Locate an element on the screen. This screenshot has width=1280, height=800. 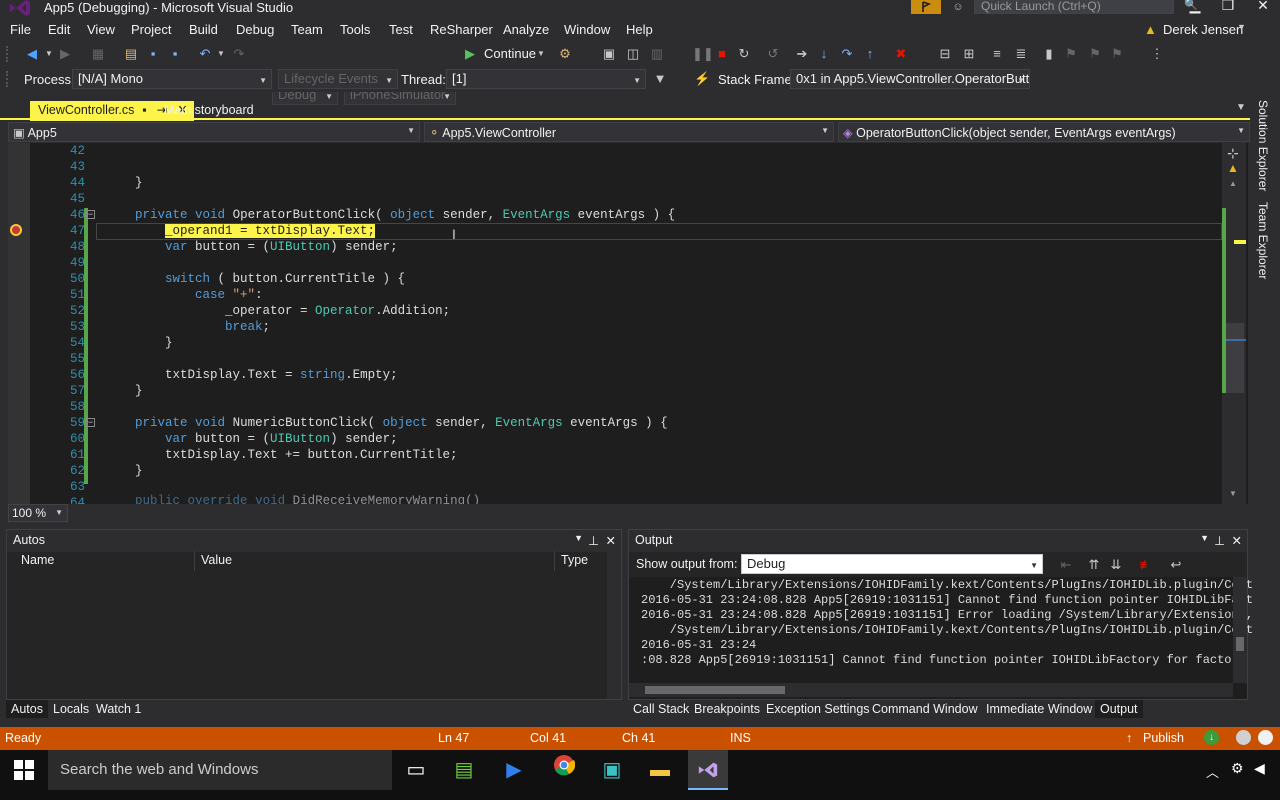
autos-scrollbar is located at coordinates (614, 625).